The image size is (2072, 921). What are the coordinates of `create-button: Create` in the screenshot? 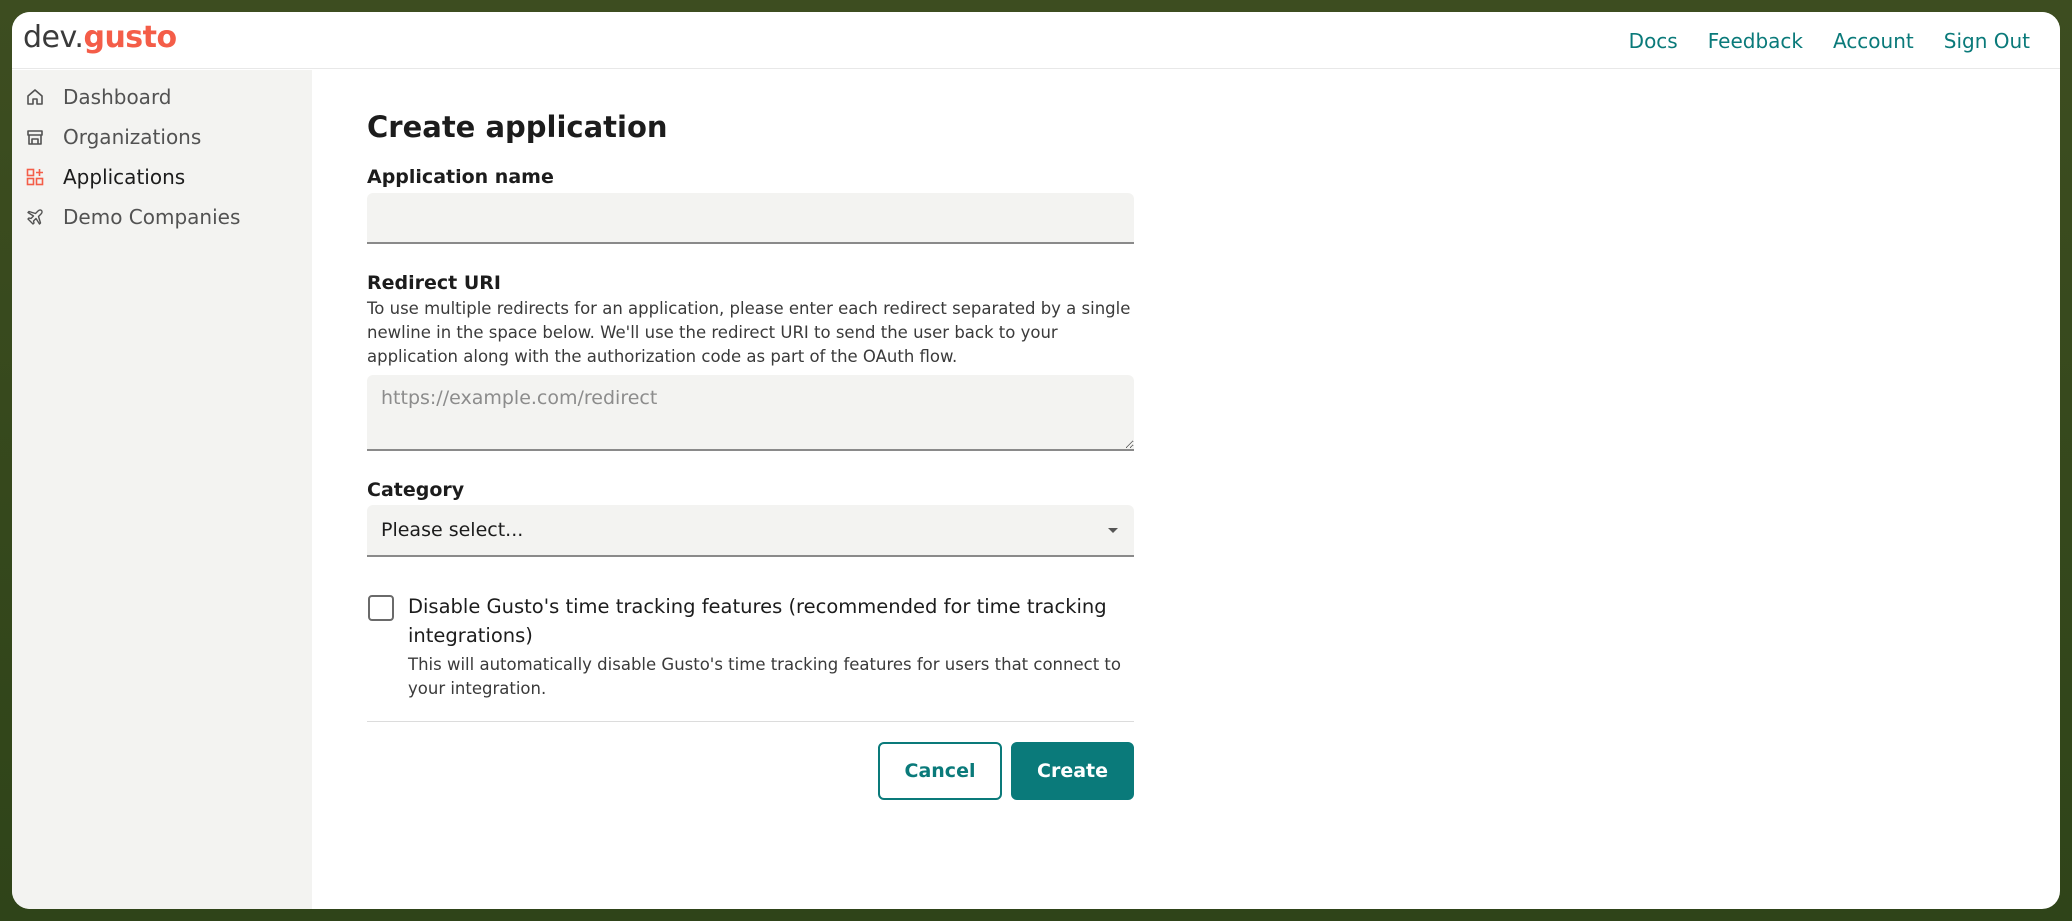 It's located at (1072, 771).